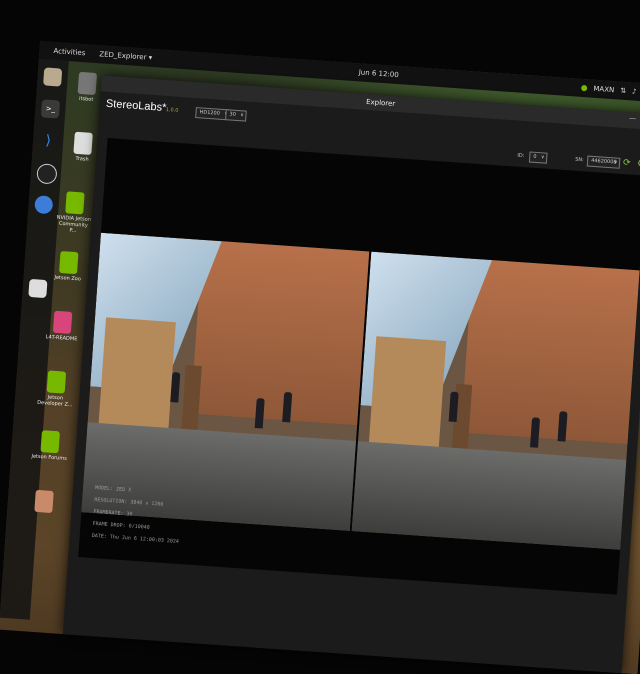 This screenshot has height=674, width=640. I want to click on document-icon, so click(44, 501).